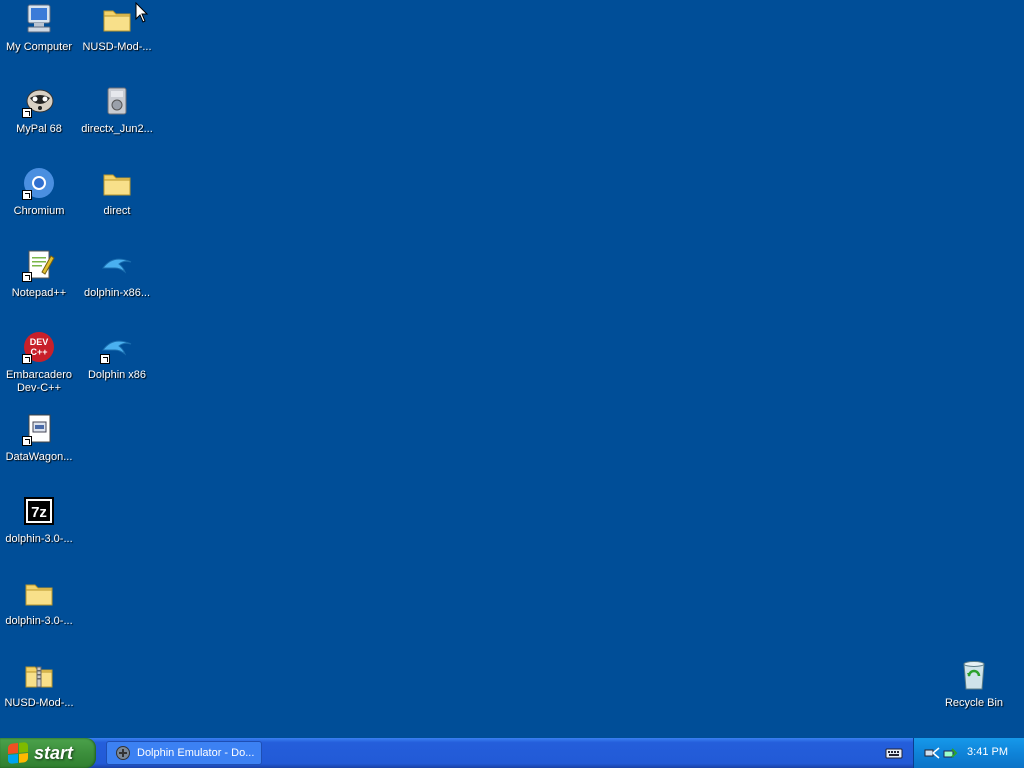 The height and width of the screenshot is (768, 1024). I want to click on desktop-icon-my-computer: My Computer, so click(39, 28).